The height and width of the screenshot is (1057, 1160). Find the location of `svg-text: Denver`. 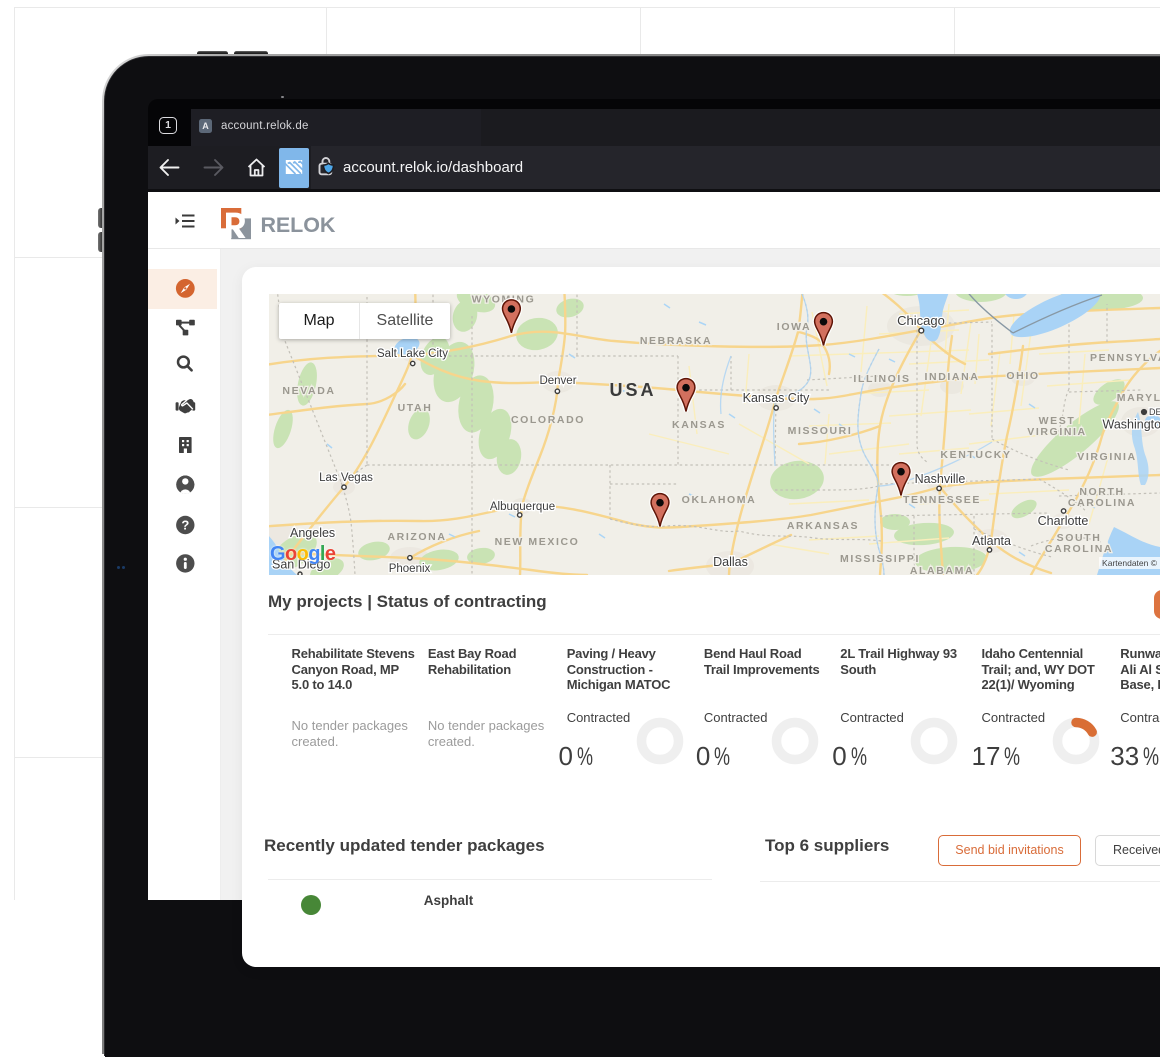

svg-text: Denver is located at coordinates (557, 381).